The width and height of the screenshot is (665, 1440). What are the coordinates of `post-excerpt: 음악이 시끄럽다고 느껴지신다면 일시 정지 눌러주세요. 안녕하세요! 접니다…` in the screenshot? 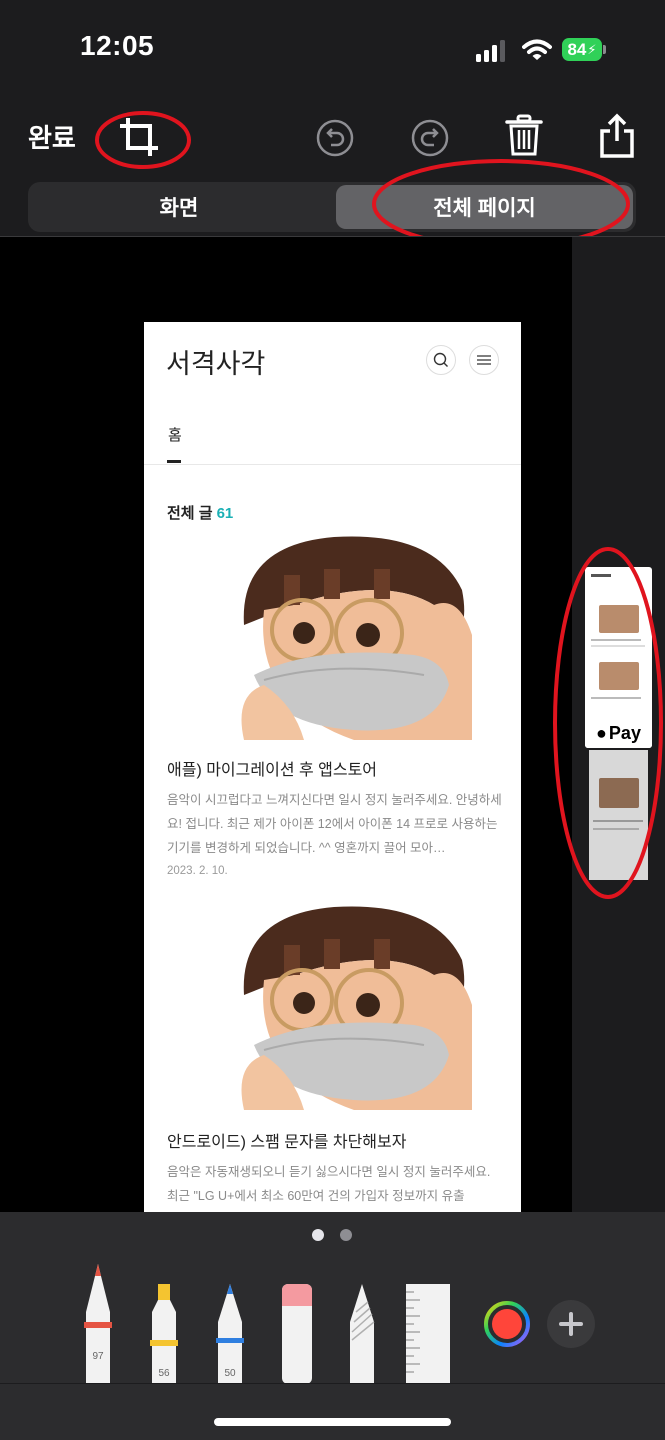 It's located at (334, 824).